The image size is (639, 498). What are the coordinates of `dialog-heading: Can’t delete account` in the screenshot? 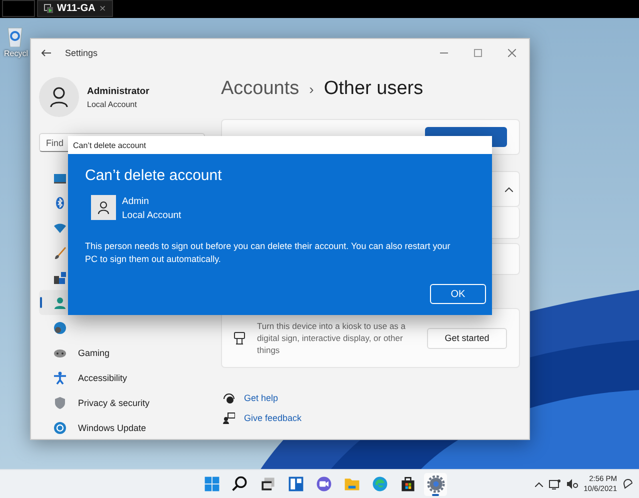 It's located at (154, 175).